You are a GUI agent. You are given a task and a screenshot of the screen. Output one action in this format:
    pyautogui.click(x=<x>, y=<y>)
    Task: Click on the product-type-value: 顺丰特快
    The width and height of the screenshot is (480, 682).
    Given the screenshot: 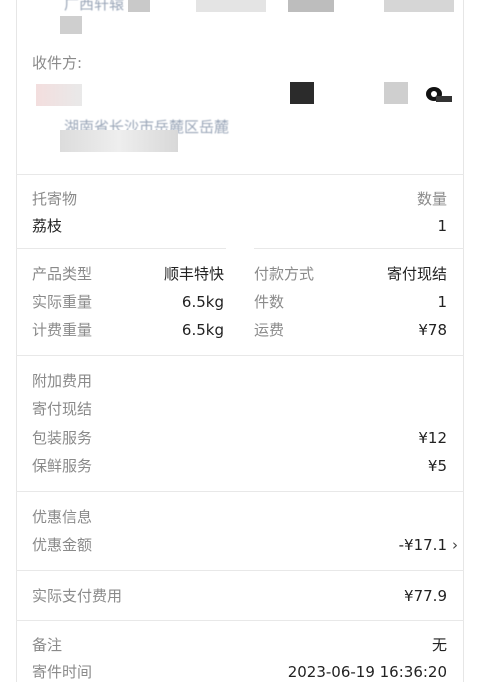 What is the action you would take?
    pyautogui.click(x=193, y=274)
    